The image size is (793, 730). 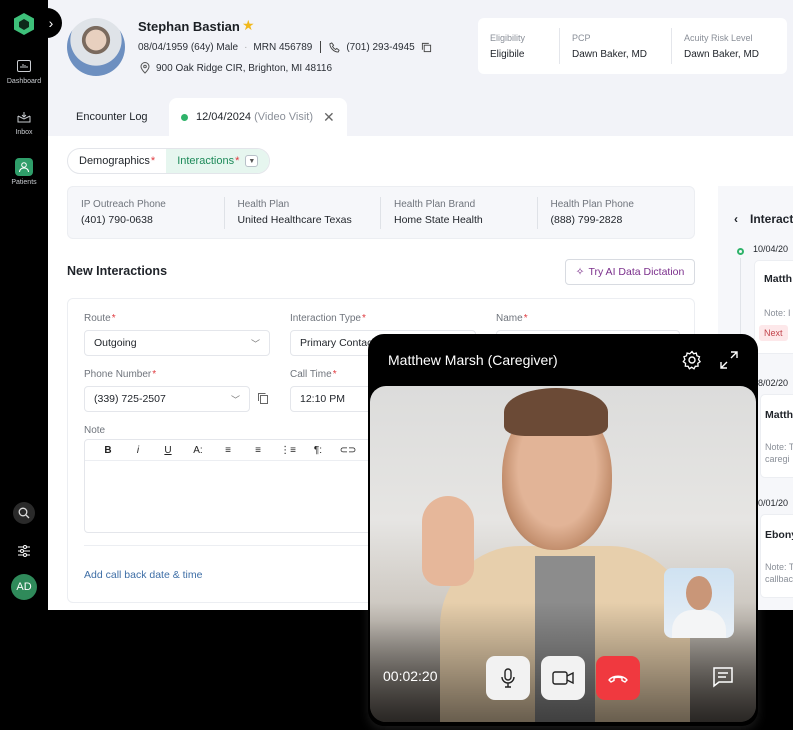 I want to click on self-view-thumbnail, so click(x=699, y=603).